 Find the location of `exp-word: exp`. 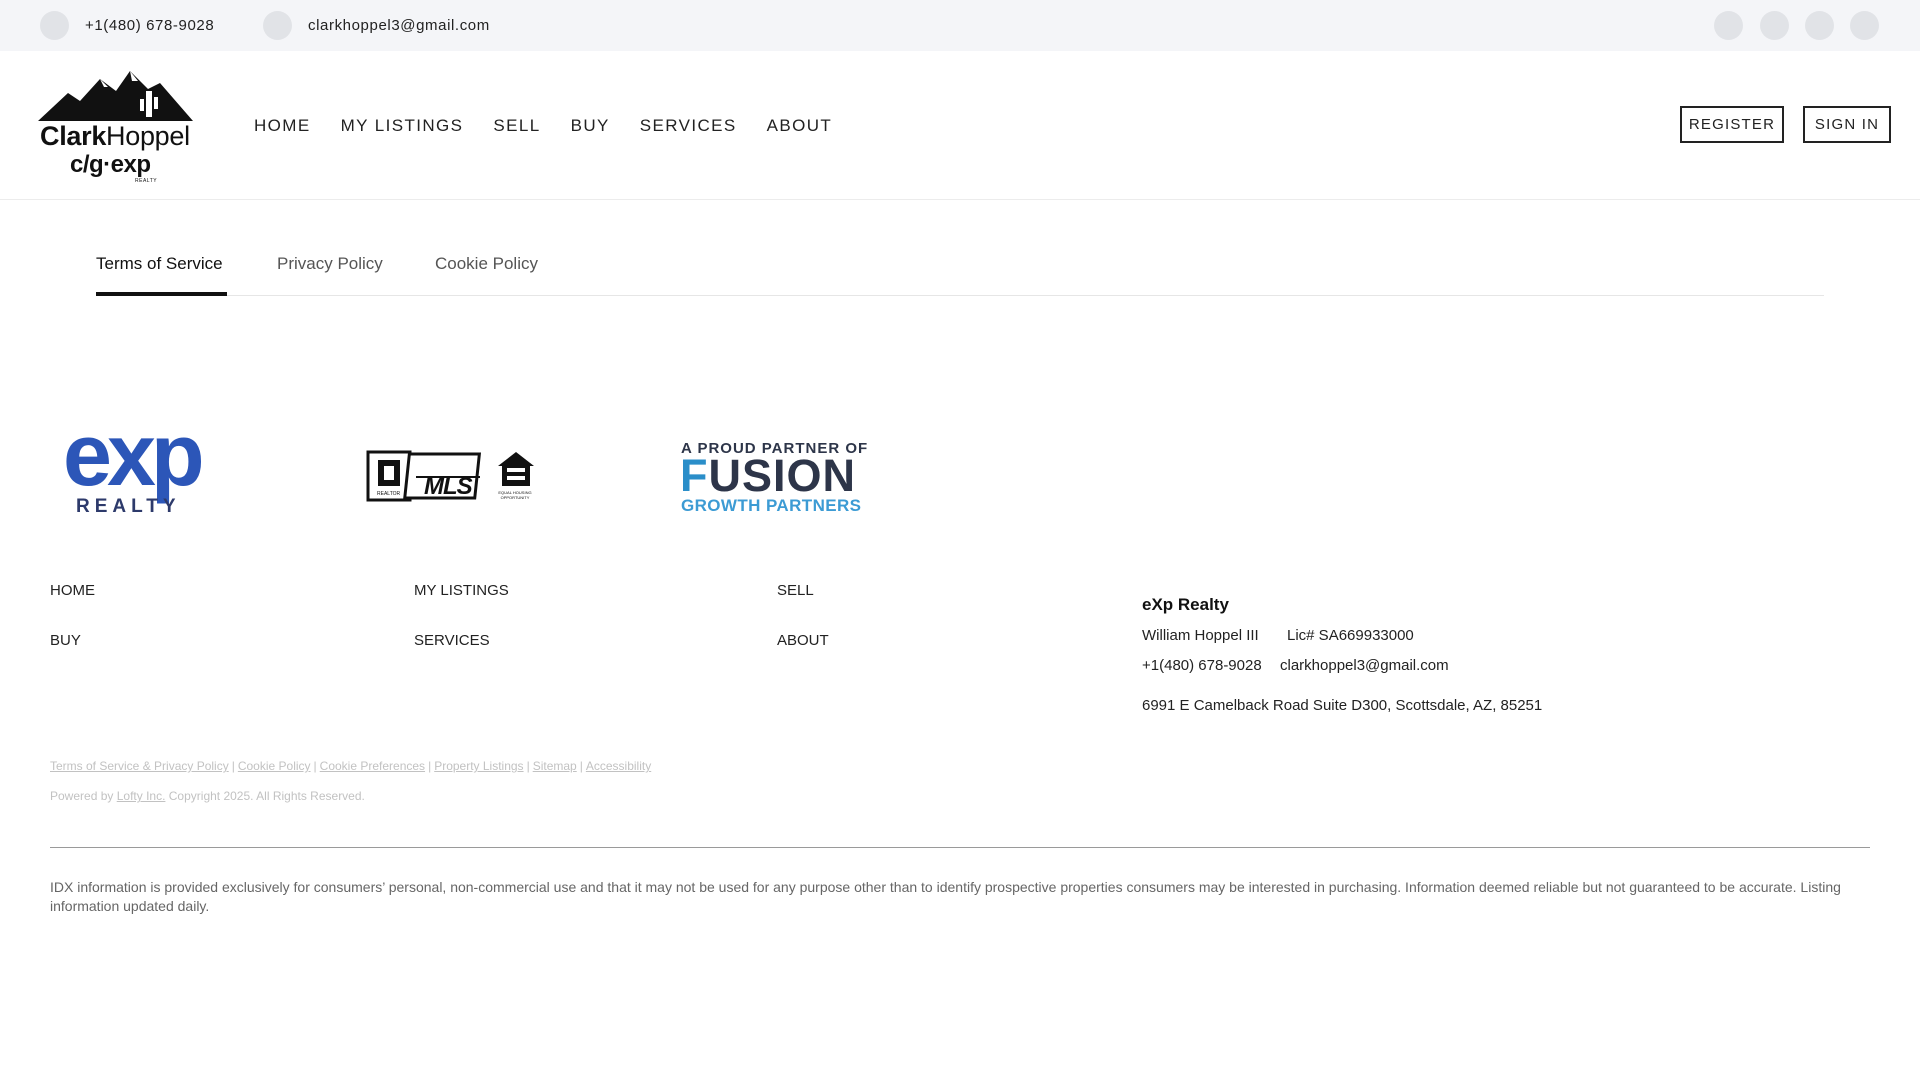

exp-word: exp is located at coordinates (134, 454).